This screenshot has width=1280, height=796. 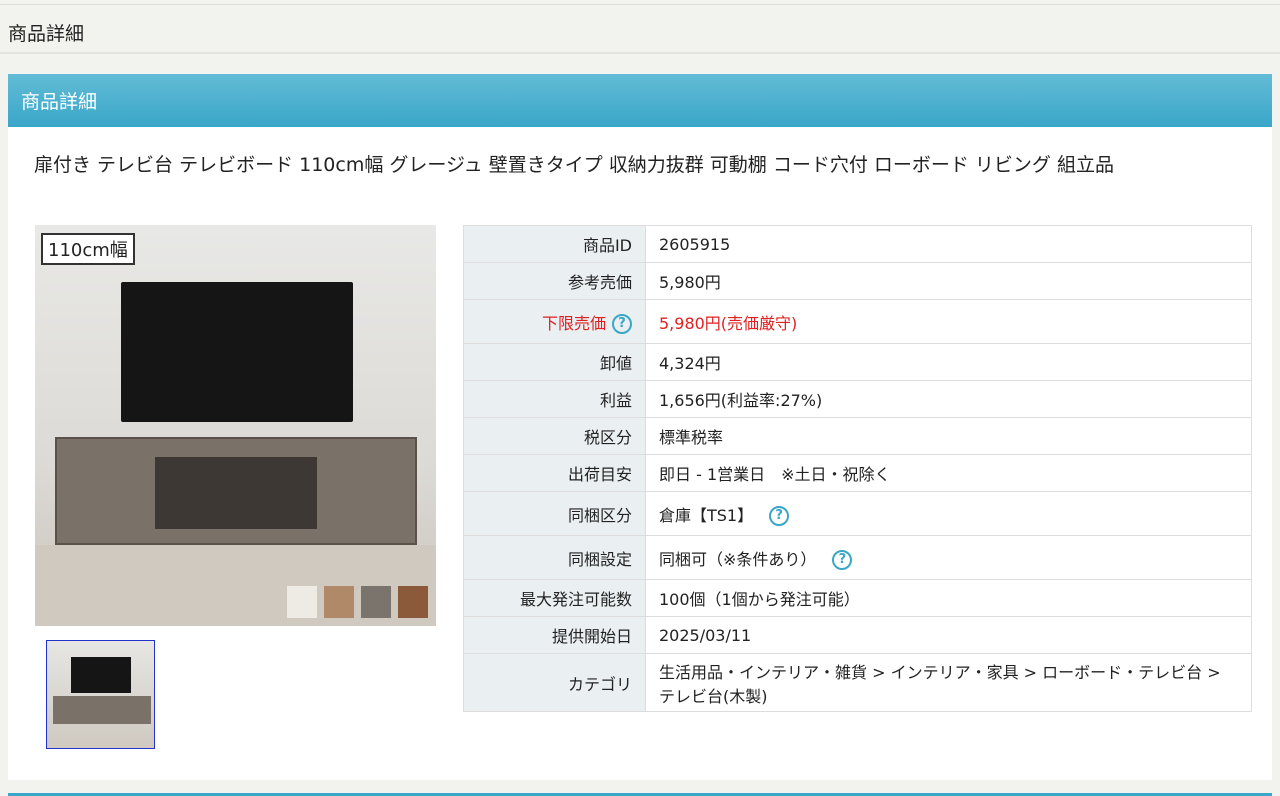 What do you see at coordinates (948, 598) in the screenshot?
I see `detail-value: 100個（1個から発注可能）` at bounding box center [948, 598].